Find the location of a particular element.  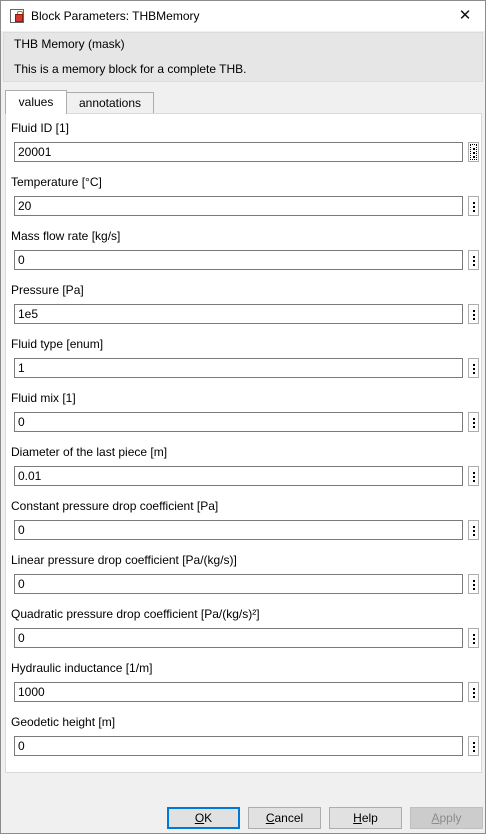

param-label: Fluid type [enum] is located at coordinates (57, 344).